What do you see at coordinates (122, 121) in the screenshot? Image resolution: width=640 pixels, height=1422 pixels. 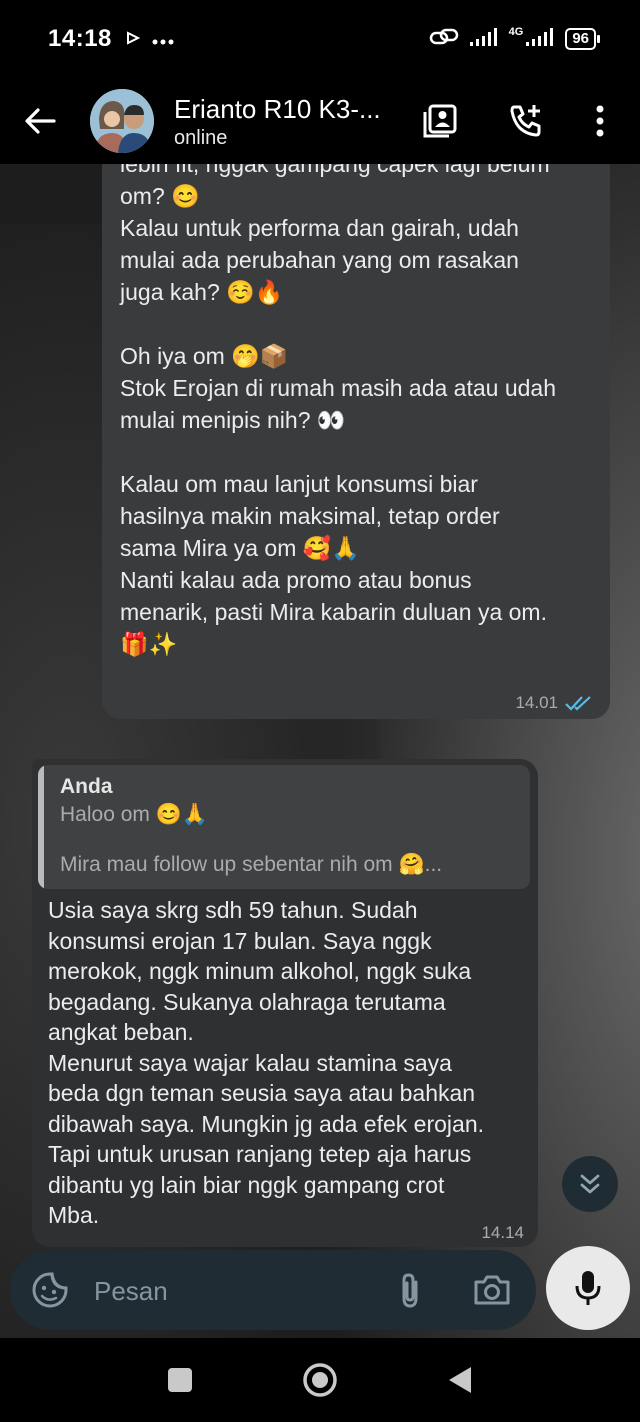 I see `avatar` at bounding box center [122, 121].